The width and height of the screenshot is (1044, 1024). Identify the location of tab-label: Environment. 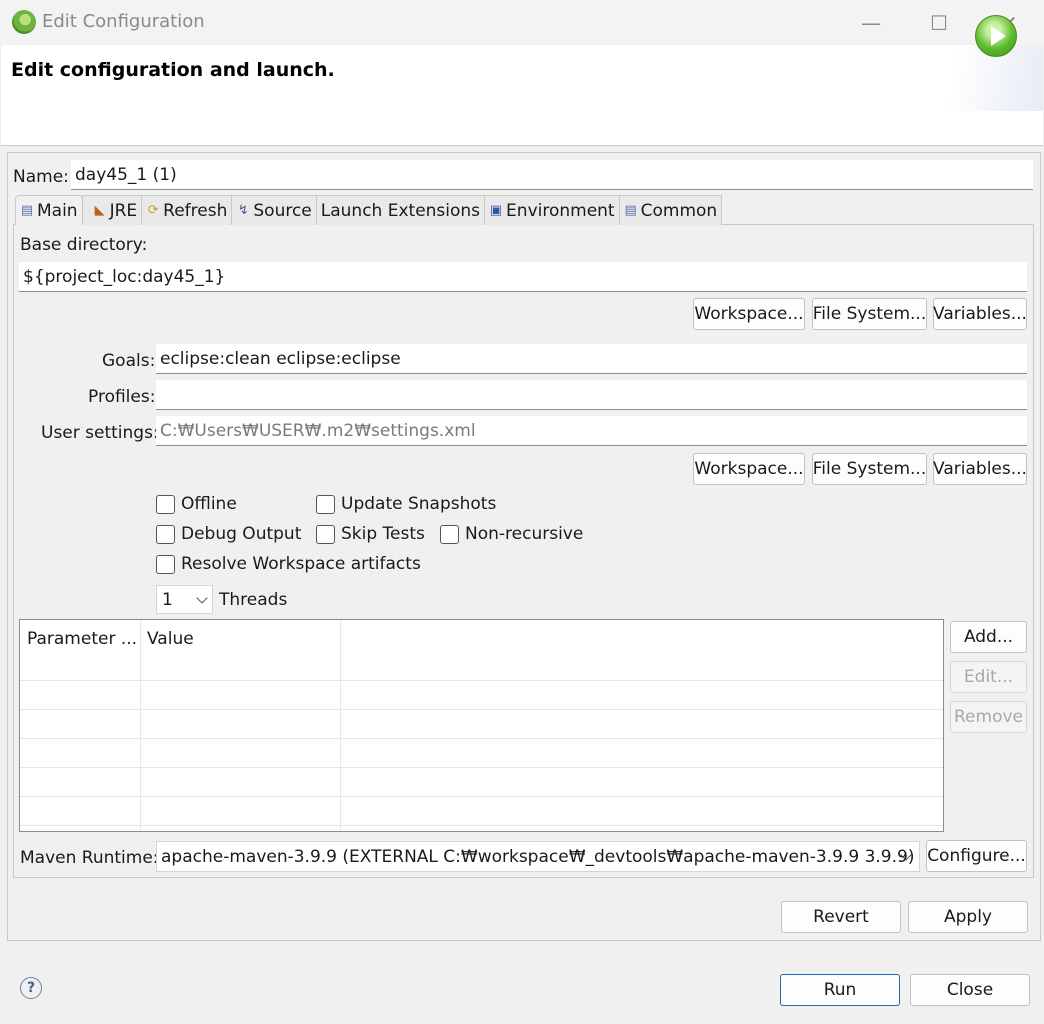
(560, 210).